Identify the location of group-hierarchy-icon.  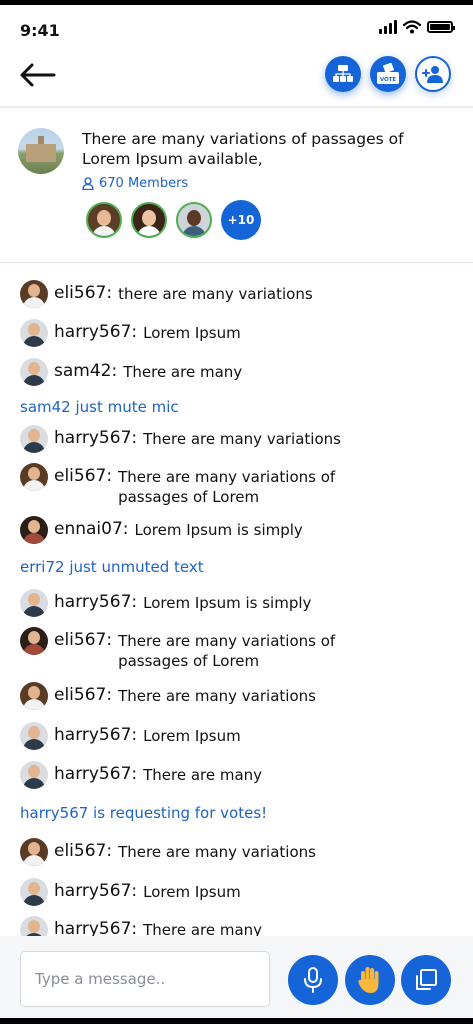
(343, 73).